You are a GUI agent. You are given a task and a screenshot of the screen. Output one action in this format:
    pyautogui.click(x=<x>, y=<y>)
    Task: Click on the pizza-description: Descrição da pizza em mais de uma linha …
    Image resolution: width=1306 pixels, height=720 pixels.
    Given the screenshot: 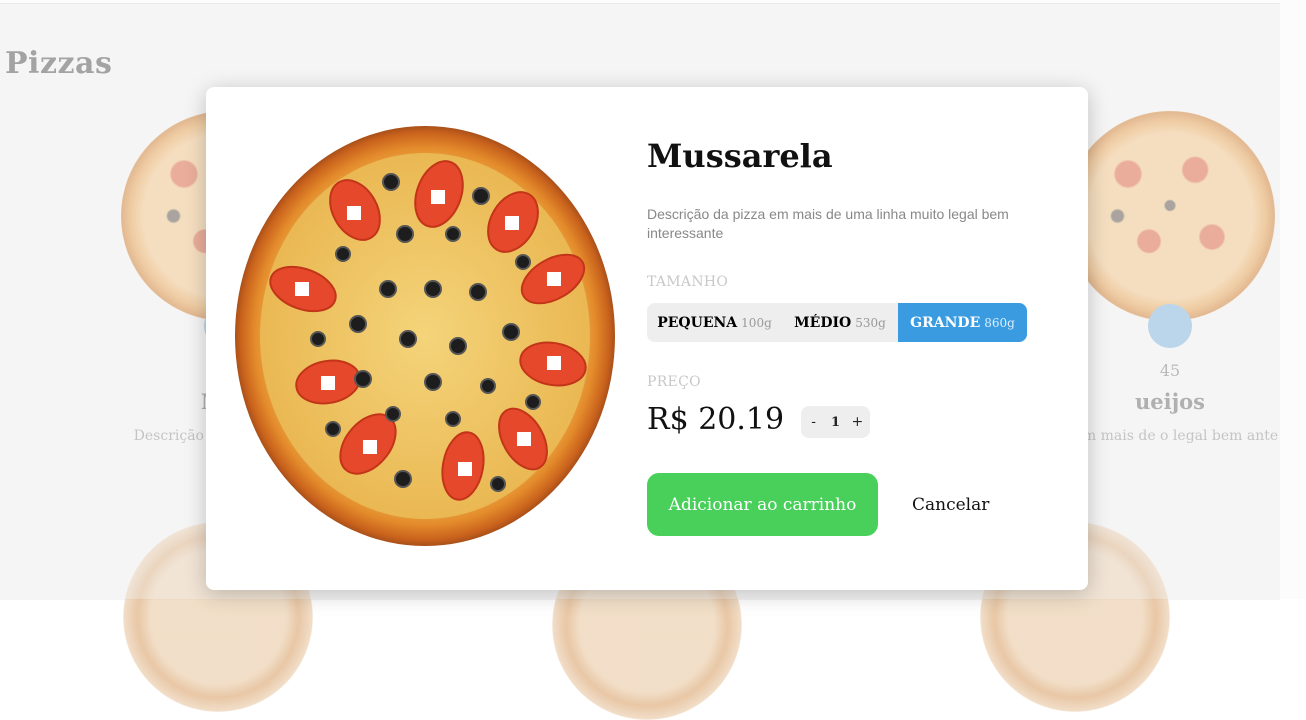 What is the action you would take?
    pyautogui.click(x=828, y=223)
    